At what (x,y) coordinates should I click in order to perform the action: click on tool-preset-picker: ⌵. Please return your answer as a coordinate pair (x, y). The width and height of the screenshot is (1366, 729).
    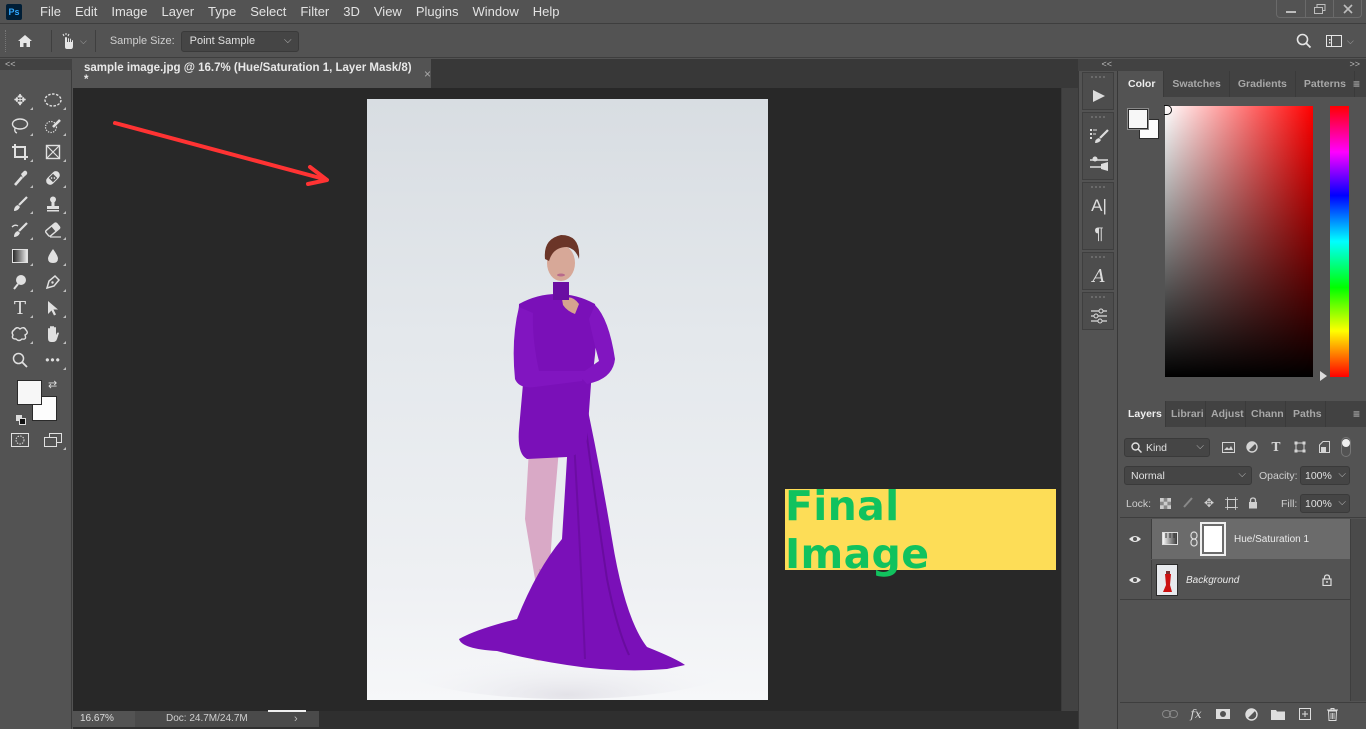
    Looking at the image, I should click on (73, 41).